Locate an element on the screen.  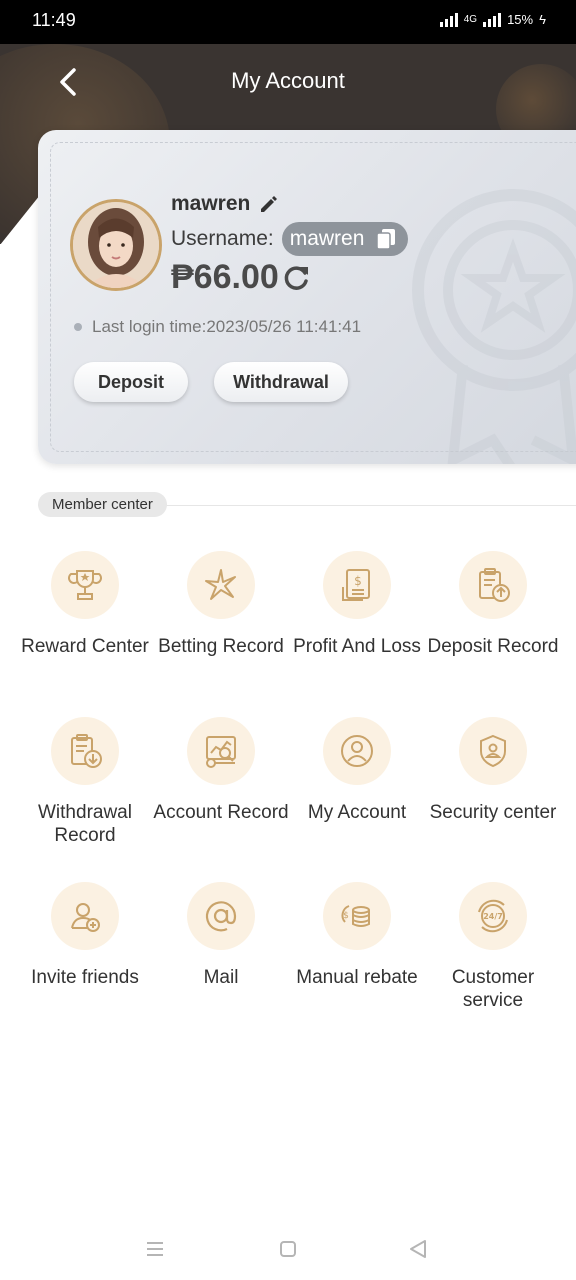
copy-icon is located at coordinates (386, 239).